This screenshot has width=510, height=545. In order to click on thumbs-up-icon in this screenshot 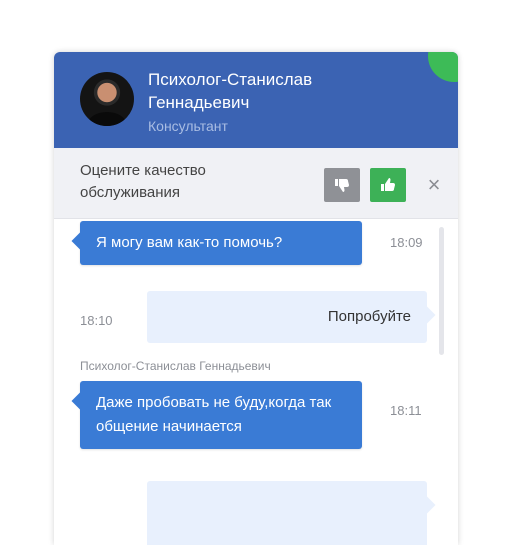, I will do `click(388, 184)`.